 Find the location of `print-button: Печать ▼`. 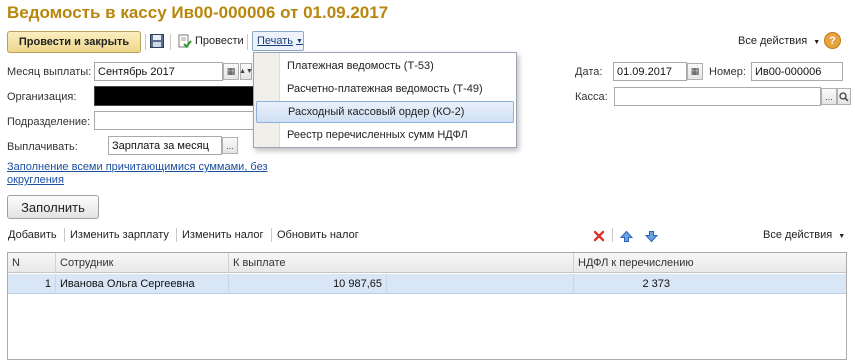

print-button: Печать ▼ is located at coordinates (278, 41).